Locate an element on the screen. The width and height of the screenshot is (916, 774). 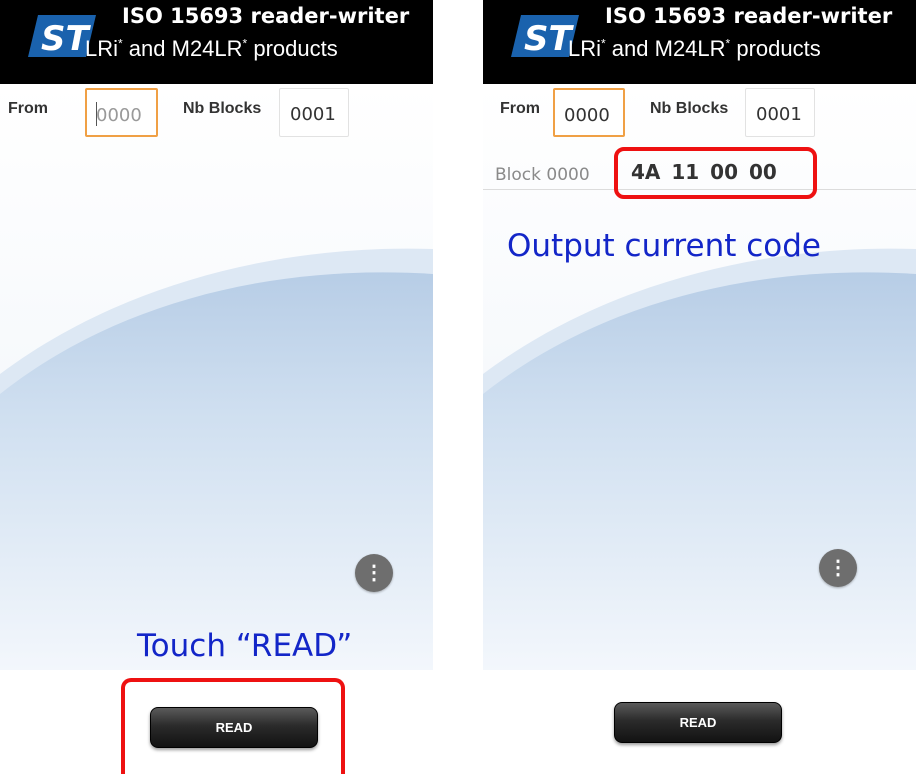
from-input-placeholder: 0000 is located at coordinates (119, 115).